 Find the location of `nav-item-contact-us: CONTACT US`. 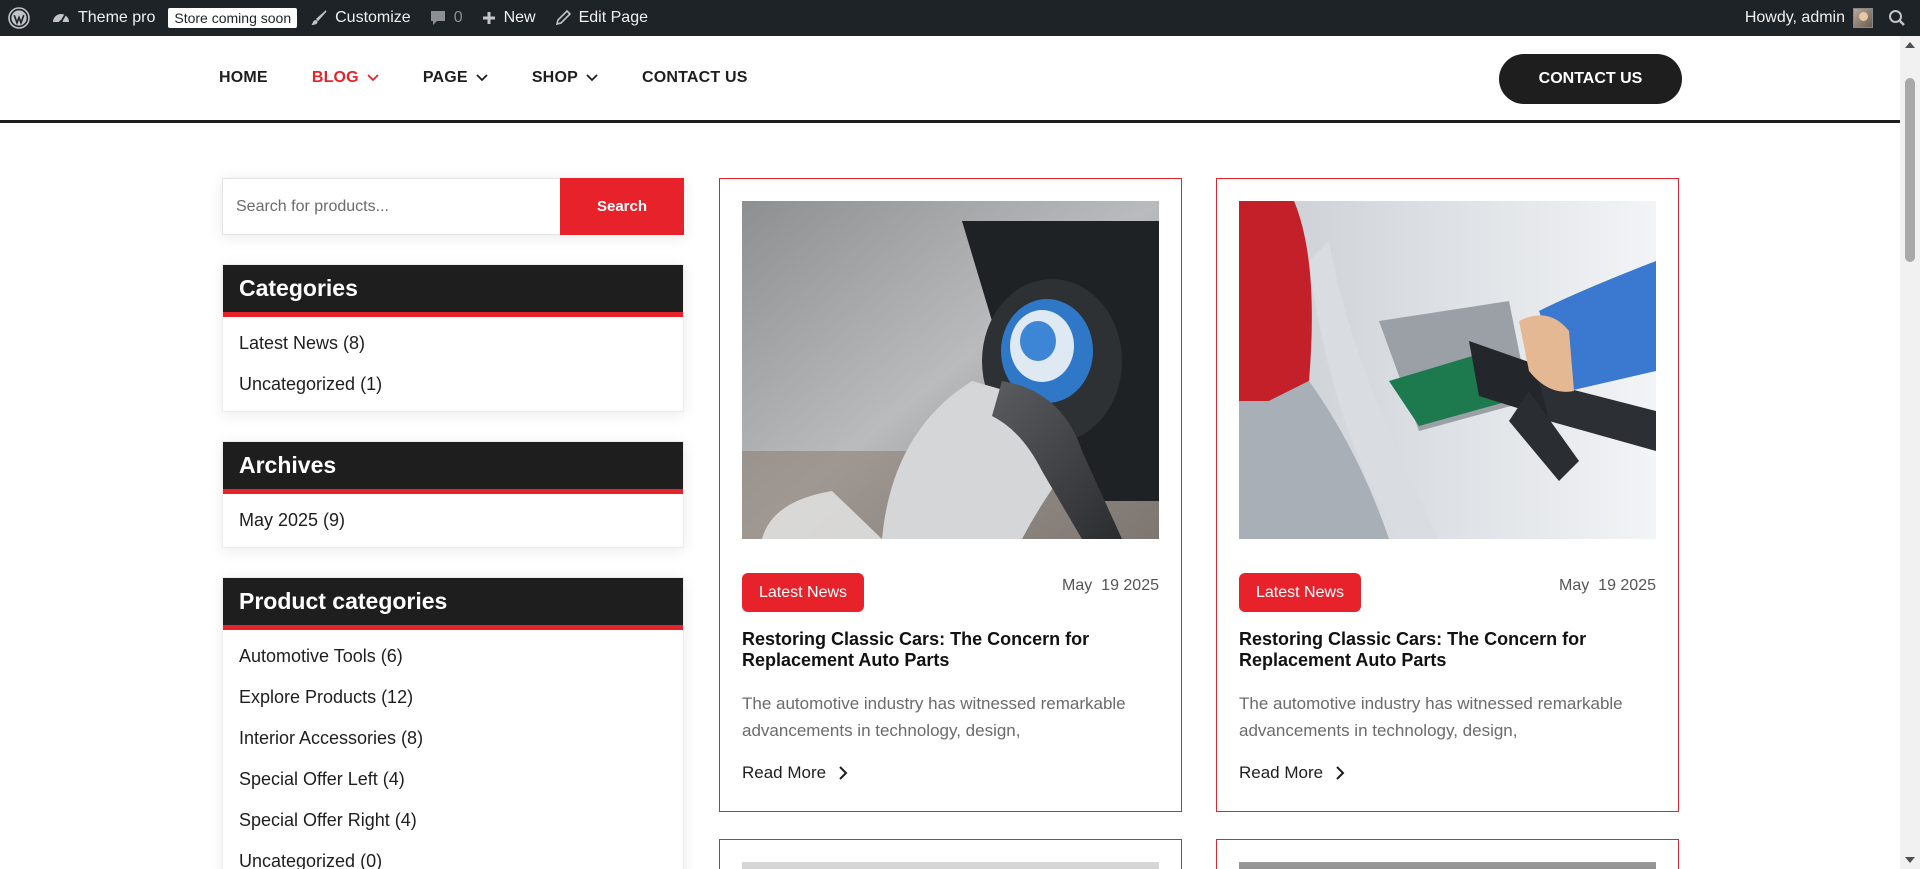

nav-item-contact-us: CONTACT US is located at coordinates (695, 78).